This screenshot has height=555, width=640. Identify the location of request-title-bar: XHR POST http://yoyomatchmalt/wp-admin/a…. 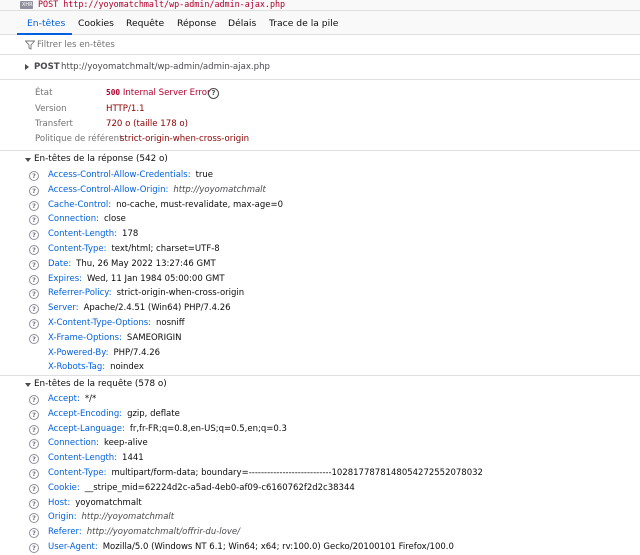
(320, 5).